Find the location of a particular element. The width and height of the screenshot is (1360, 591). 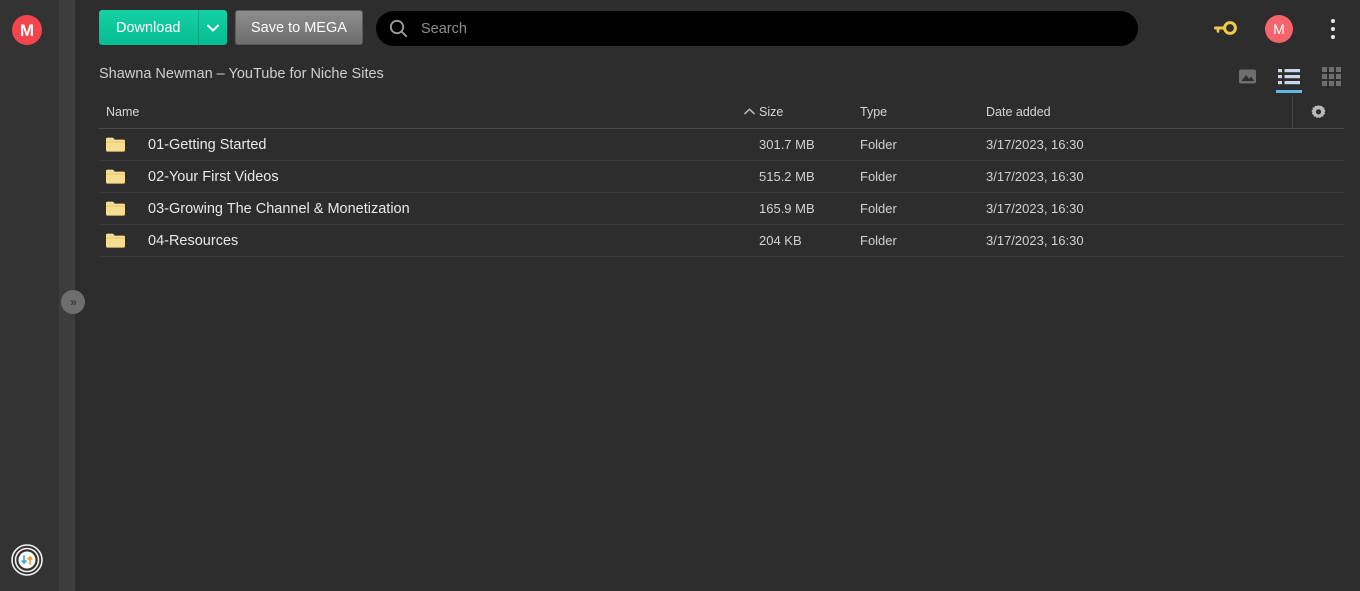

left-rail is located at coordinates (29, 295).